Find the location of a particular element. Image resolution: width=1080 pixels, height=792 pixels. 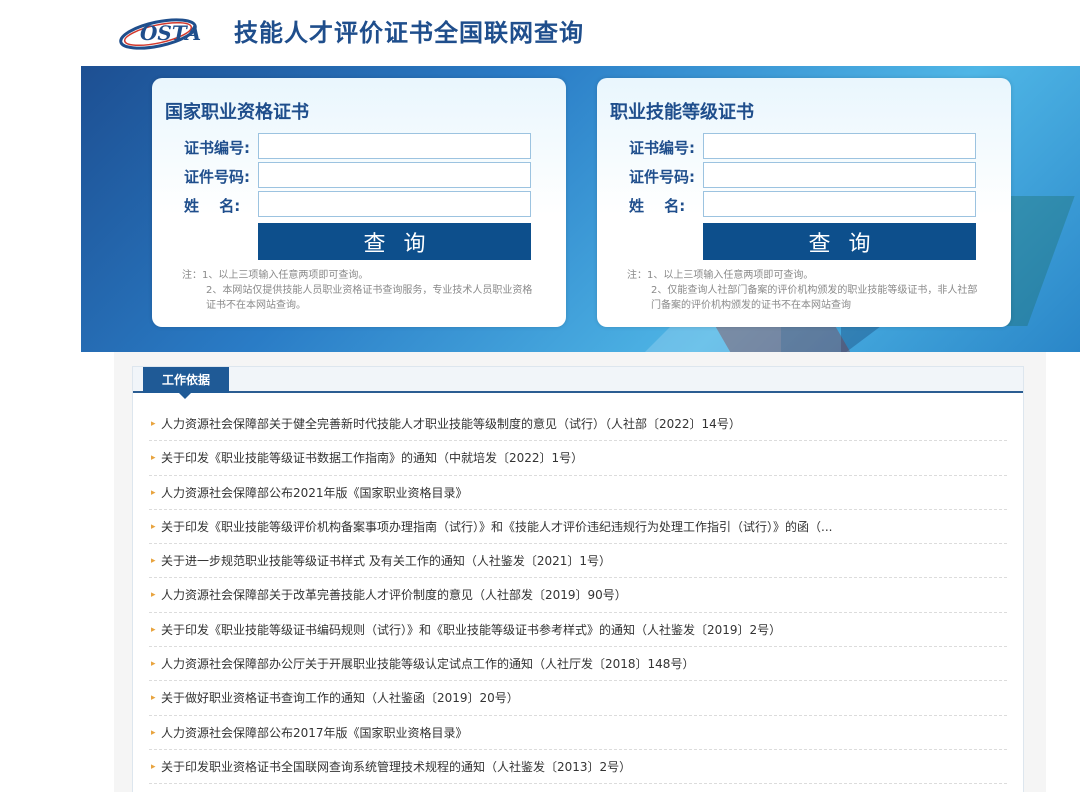

list-item-link: 关于进一步规范职业技能等级证书样式 及有关工作的通知（人社鉴发〔2021〕1号） is located at coordinates (386, 561).